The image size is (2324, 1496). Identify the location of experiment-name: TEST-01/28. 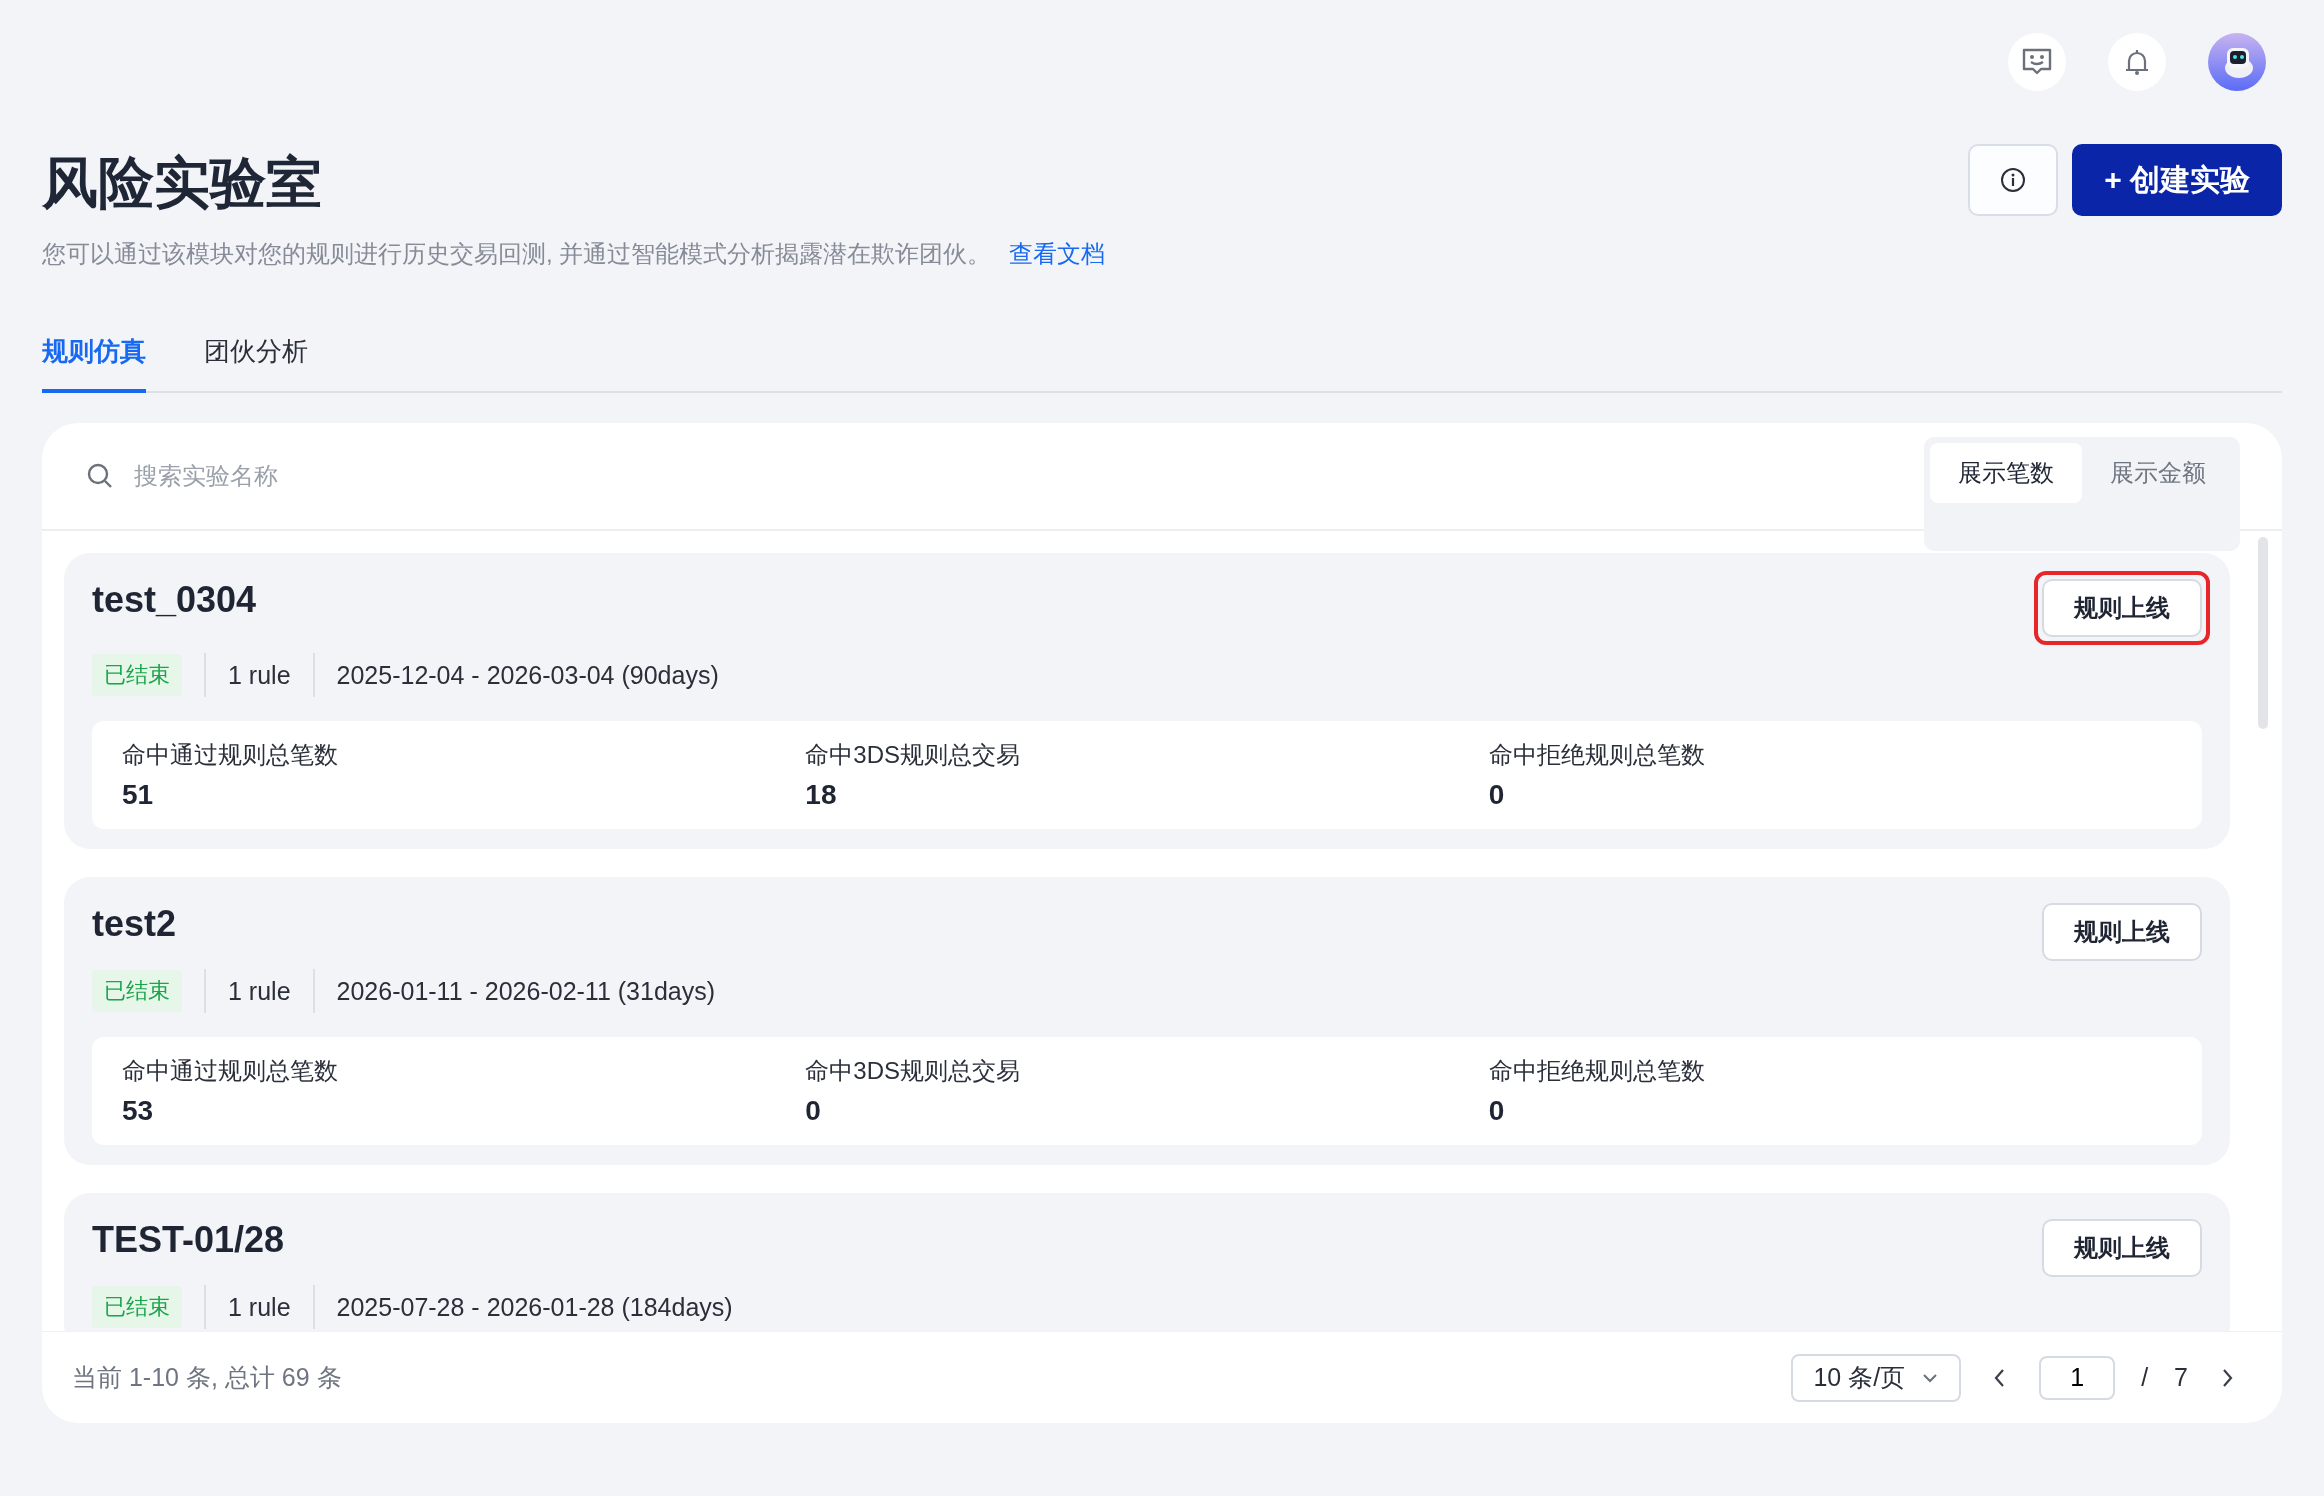
(188, 1240).